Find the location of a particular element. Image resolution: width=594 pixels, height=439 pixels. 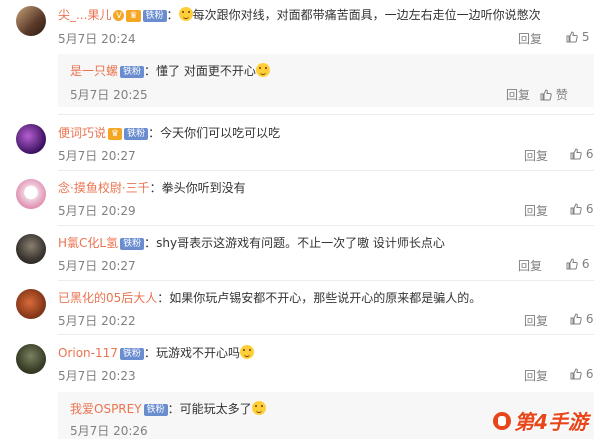

verified-icon: V is located at coordinates (119, 15).